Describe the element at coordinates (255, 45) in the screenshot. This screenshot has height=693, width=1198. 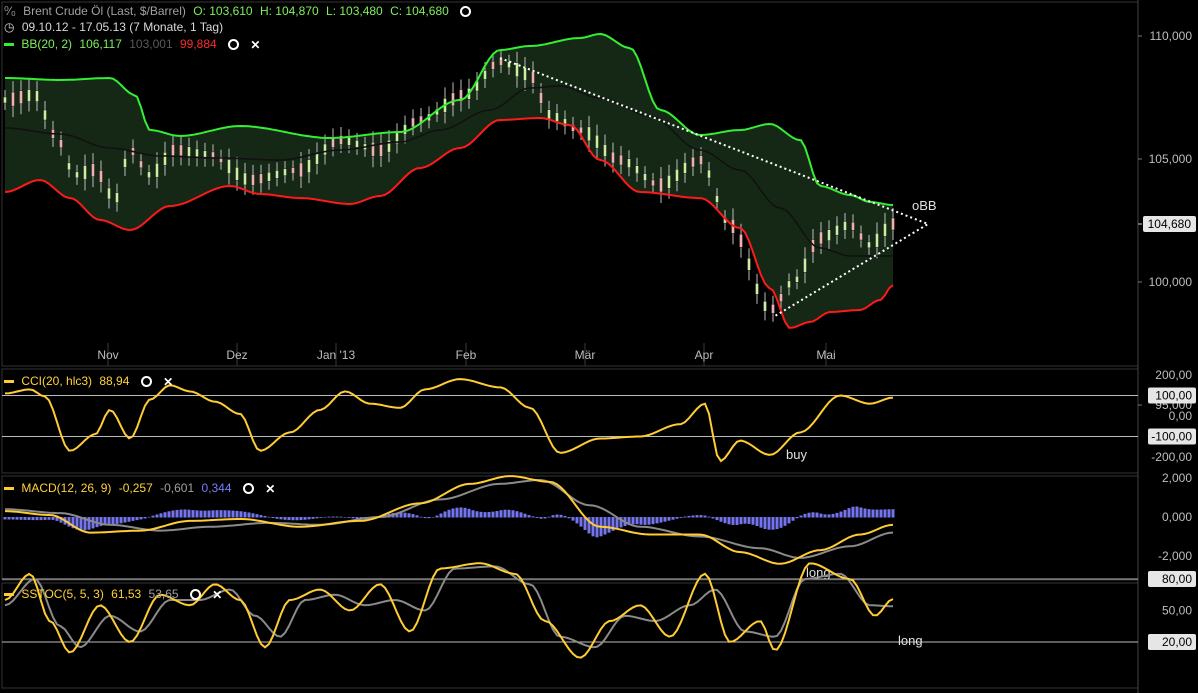
I see `bb-close-icon: ✕` at that location.